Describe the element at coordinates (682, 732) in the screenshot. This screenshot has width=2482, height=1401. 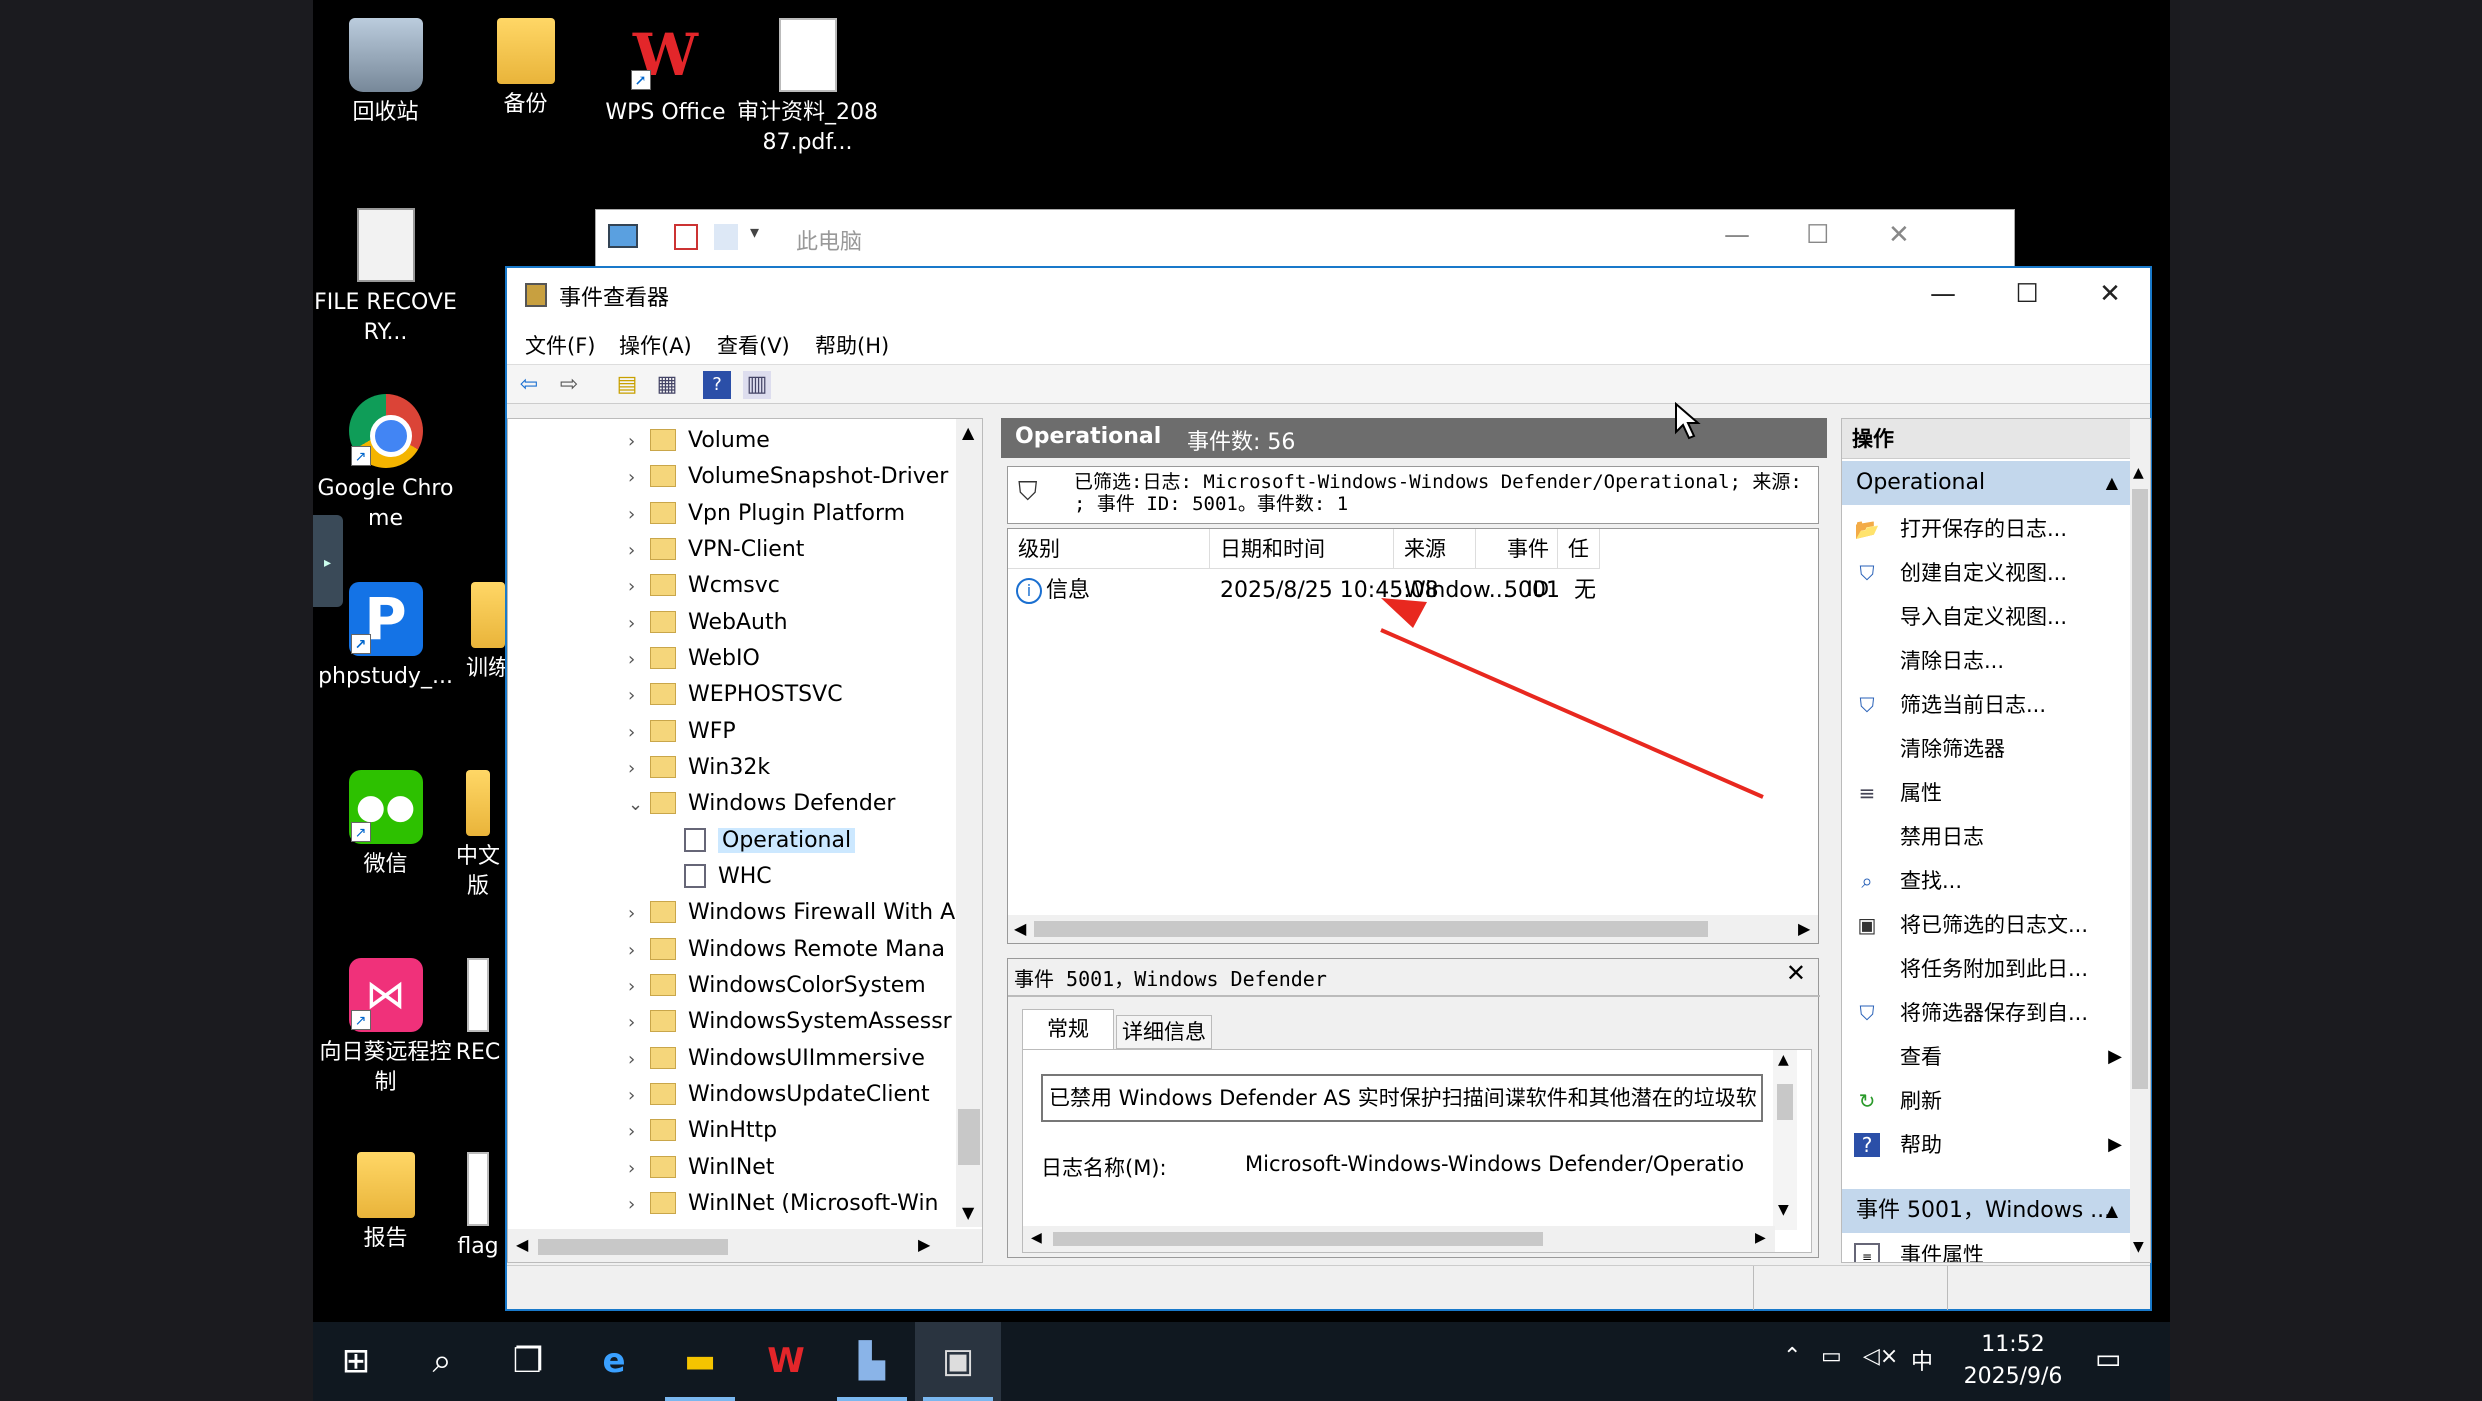
I see `tree-item: › WFP` at that location.